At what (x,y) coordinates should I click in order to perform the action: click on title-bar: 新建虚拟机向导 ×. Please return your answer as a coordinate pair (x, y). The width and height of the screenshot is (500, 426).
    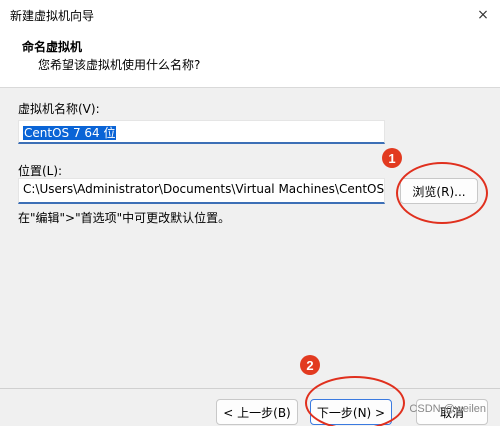
    Looking at the image, I should click on (250, 15).